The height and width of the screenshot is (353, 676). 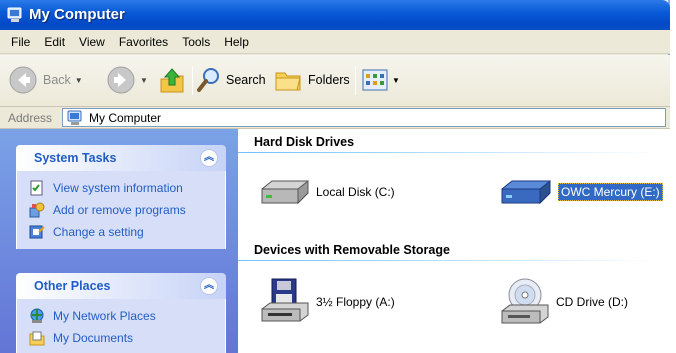 What do you see at coordinates (525, 301) in the screenshot?
I see `cd-drive-icon` at bounding box center [525, 301].